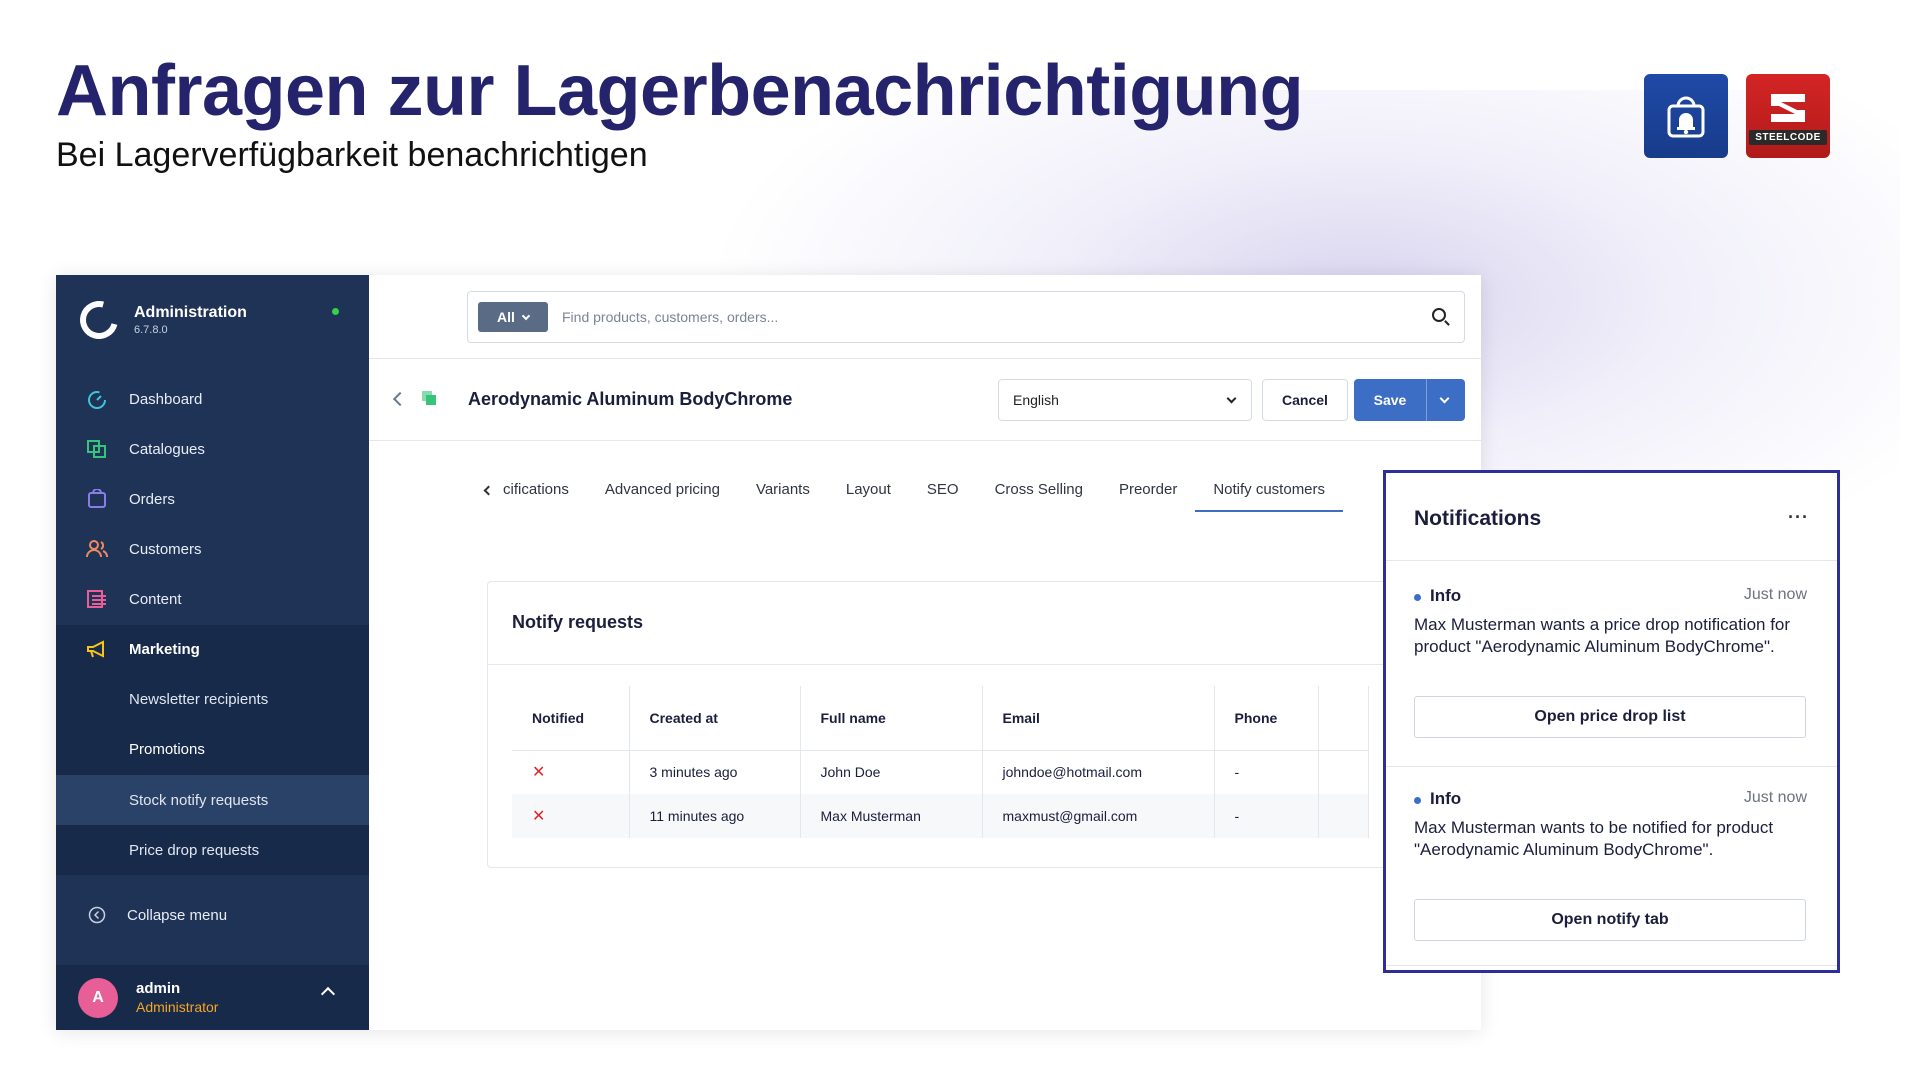 This screenshot has width=1920, height=1080. What do you see at coordinates (571, 718) in the screenshot?
I see `column-header-notified: Notified` at bounding box center [571, 718].